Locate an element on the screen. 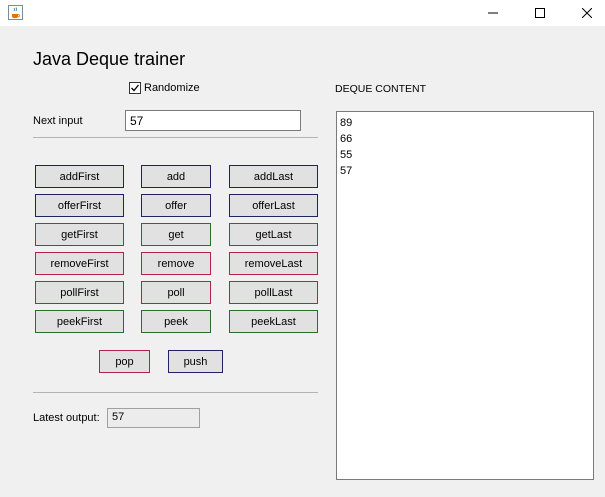 This screenshot has width=605, height=497. latest-output-field: 57 is located at coordinates (153, 418).